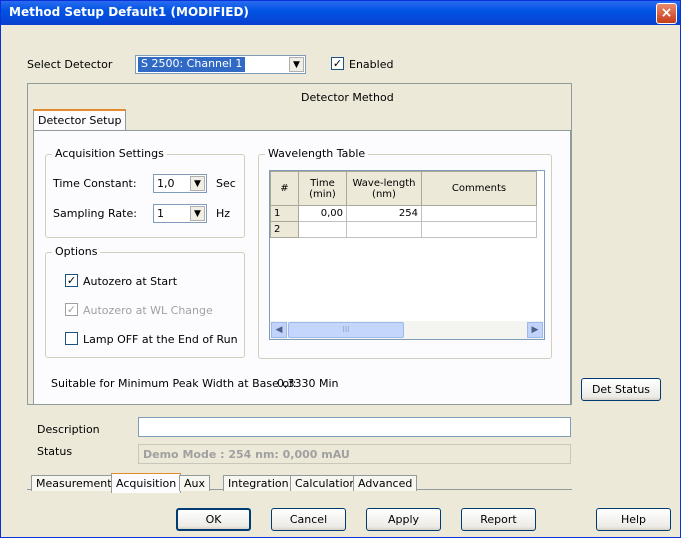 This screenshot has height=538, width=681. I want to click on autozero-wl-change-checkbox: ✓, so click(71, 309).